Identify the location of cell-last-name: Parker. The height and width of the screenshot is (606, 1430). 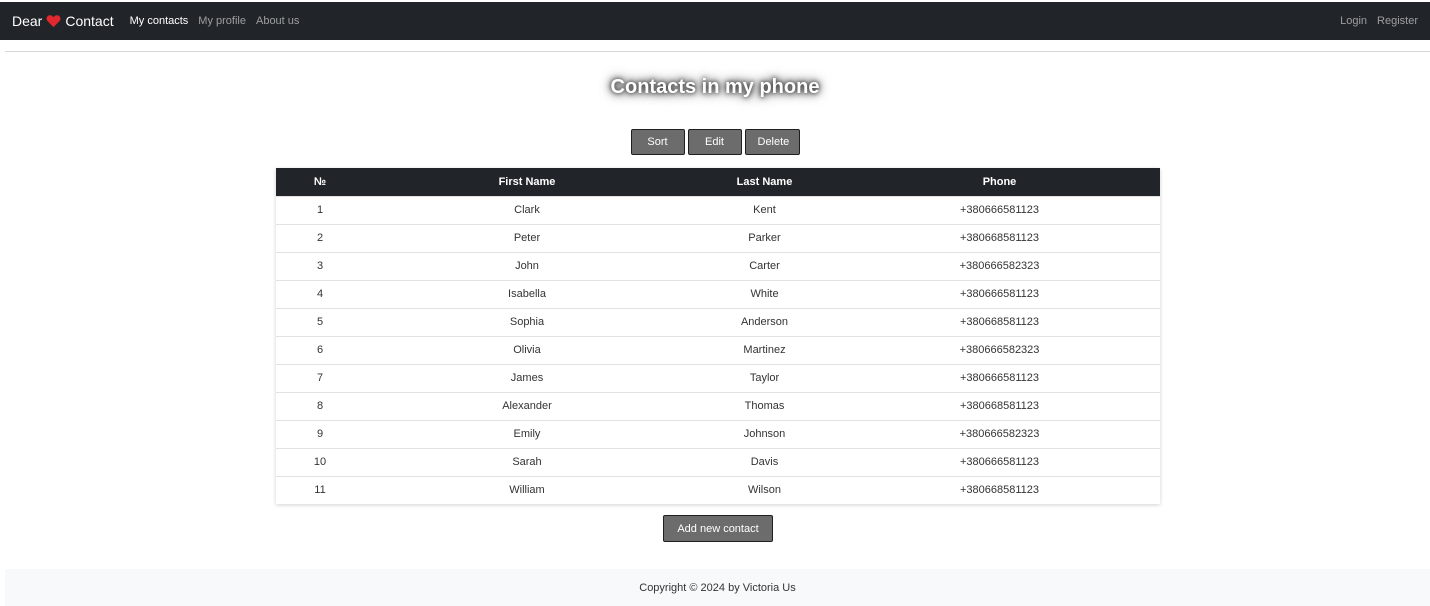
(764, 237).